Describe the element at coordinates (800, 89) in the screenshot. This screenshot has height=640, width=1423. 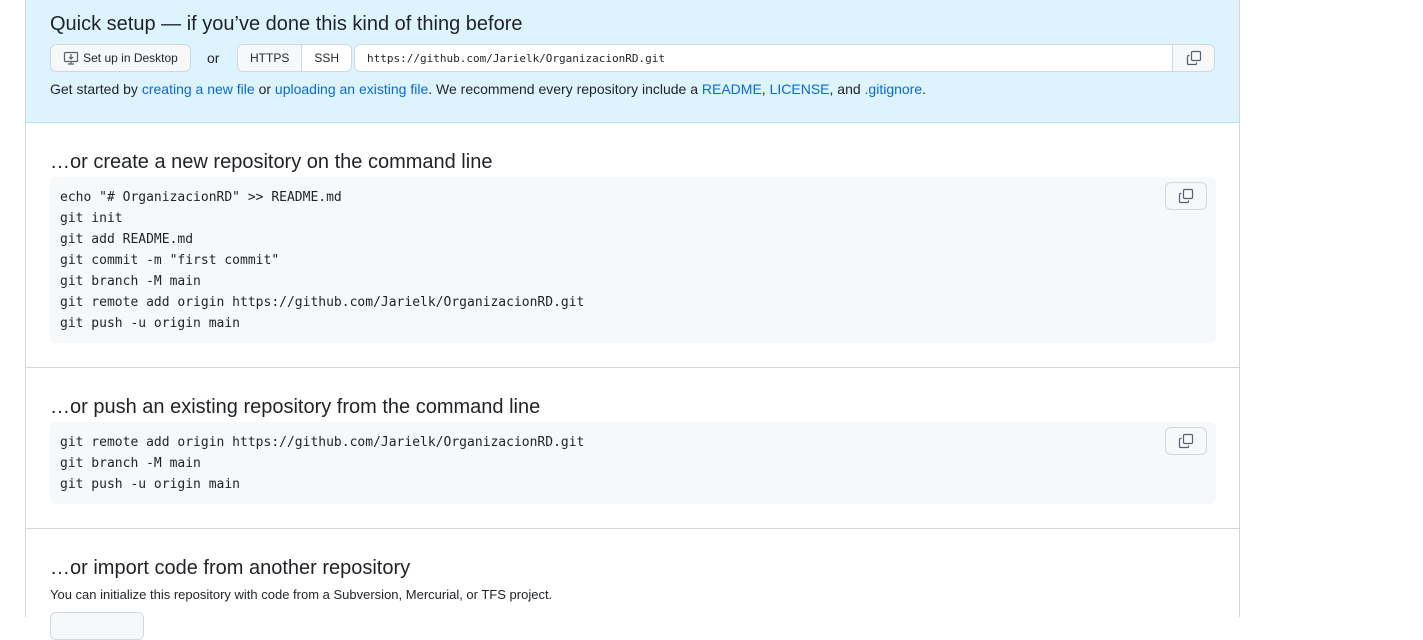
I see `license-link: LICENSE` at that location.